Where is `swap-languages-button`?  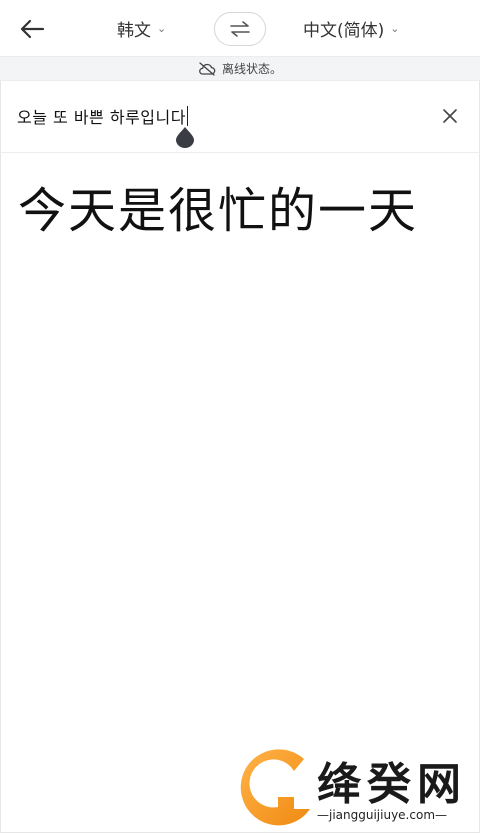
swap-languages-button is located at coordinates (240, 29).